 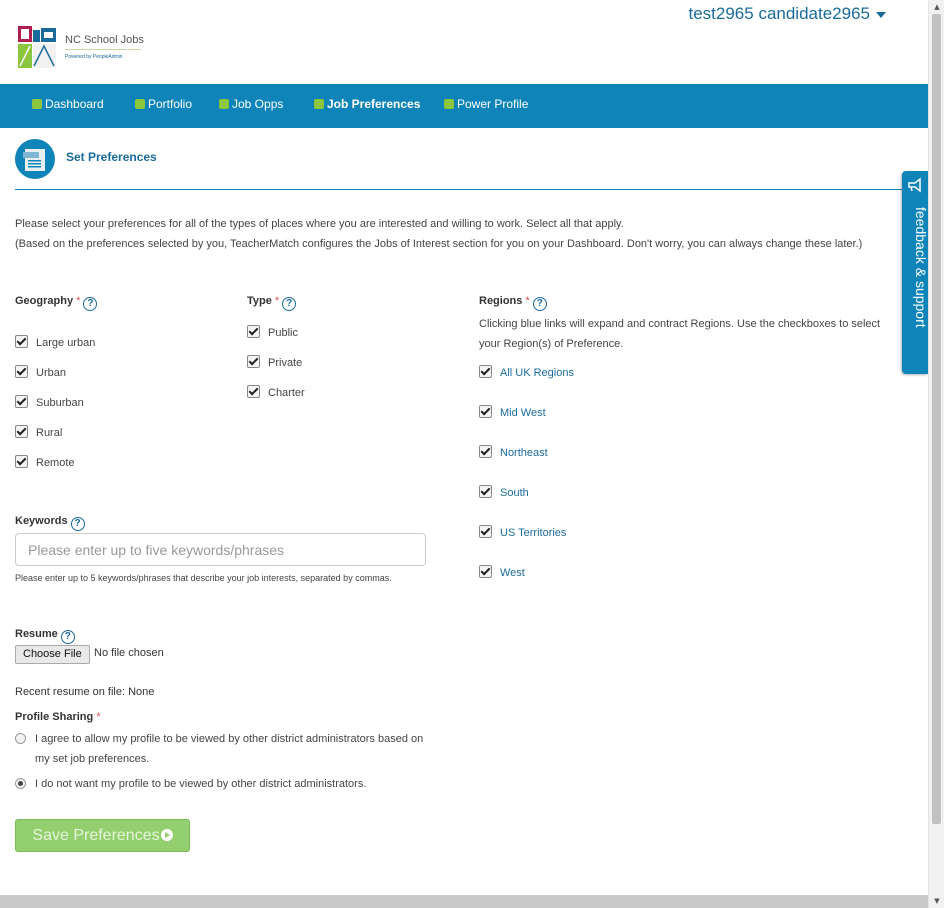 I want to click on type-public-checkbox: Public, so click(x=272, y=332).